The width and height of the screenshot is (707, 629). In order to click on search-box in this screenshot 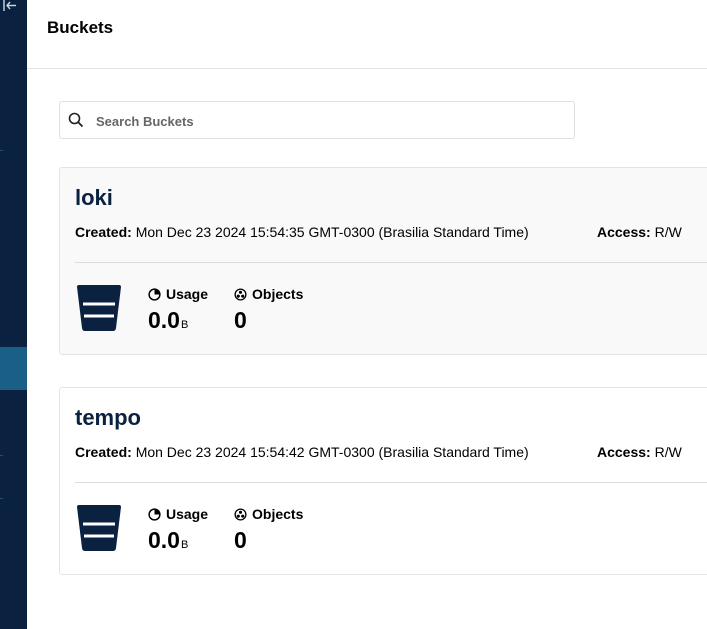, I will do `click(317, 120)`.